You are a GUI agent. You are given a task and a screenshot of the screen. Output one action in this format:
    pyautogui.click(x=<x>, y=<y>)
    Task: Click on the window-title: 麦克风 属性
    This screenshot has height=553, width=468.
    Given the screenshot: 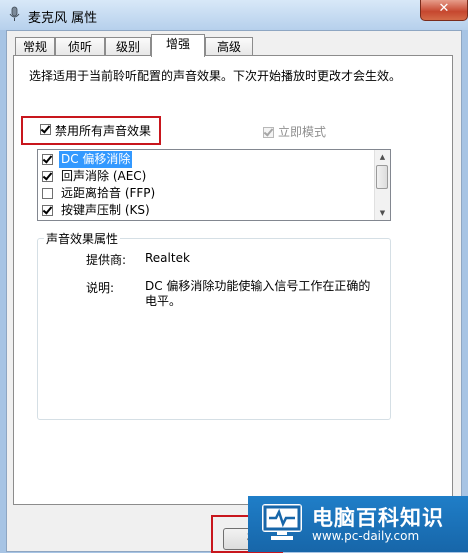 What is the action you would take?
    pyautogui.click(x=63, y=18)
    